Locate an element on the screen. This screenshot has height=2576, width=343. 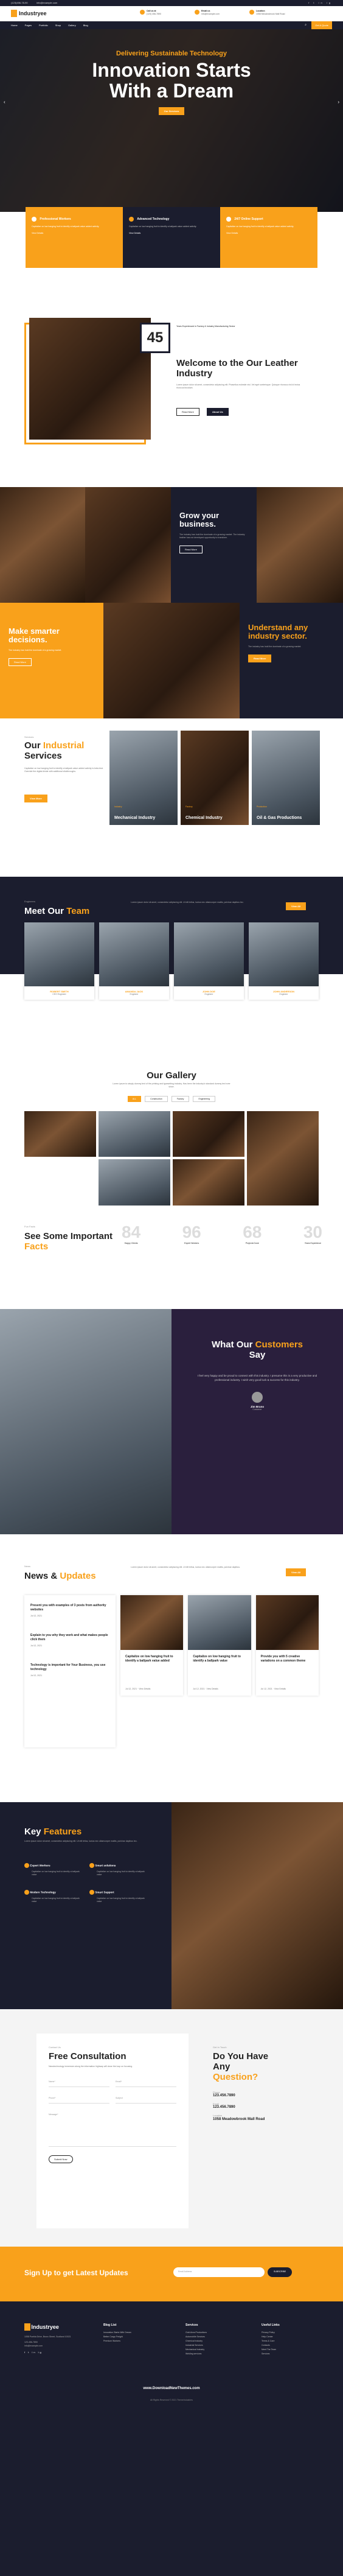
topbar-phone: (123)456-78-90 is located at coordinates (19, 2).